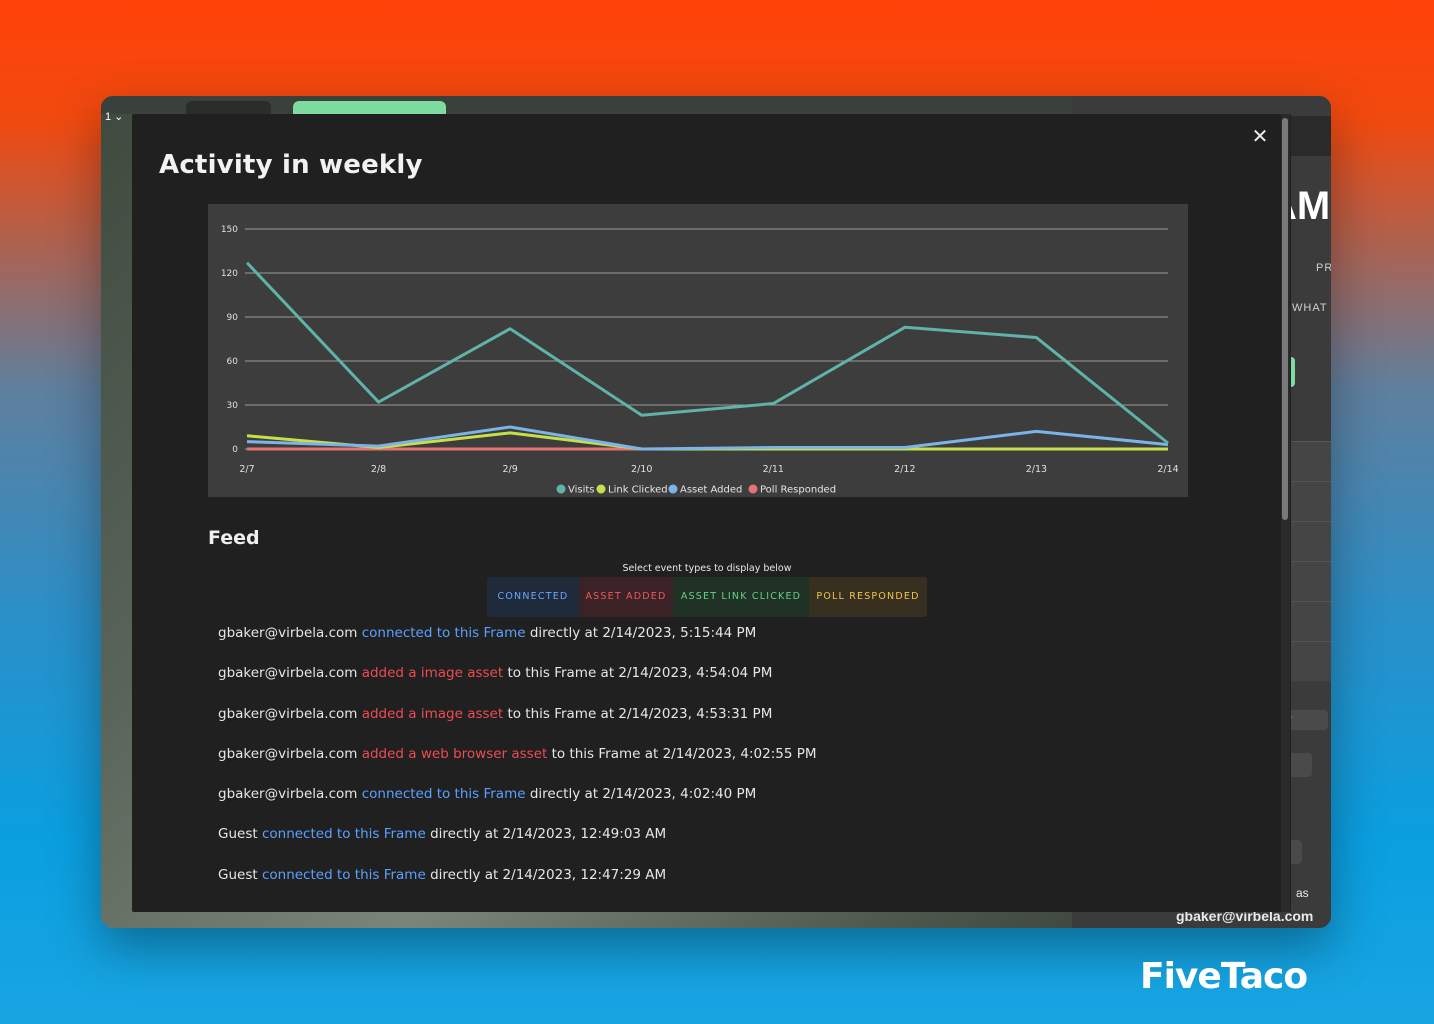 Image resolution: width=1434 pixels, height=1024 pixels. What do you see at coordinates (707, 568) in the screenshot?
I see `filter-caption: Select event types to display below` at bounding box center [707, 568].